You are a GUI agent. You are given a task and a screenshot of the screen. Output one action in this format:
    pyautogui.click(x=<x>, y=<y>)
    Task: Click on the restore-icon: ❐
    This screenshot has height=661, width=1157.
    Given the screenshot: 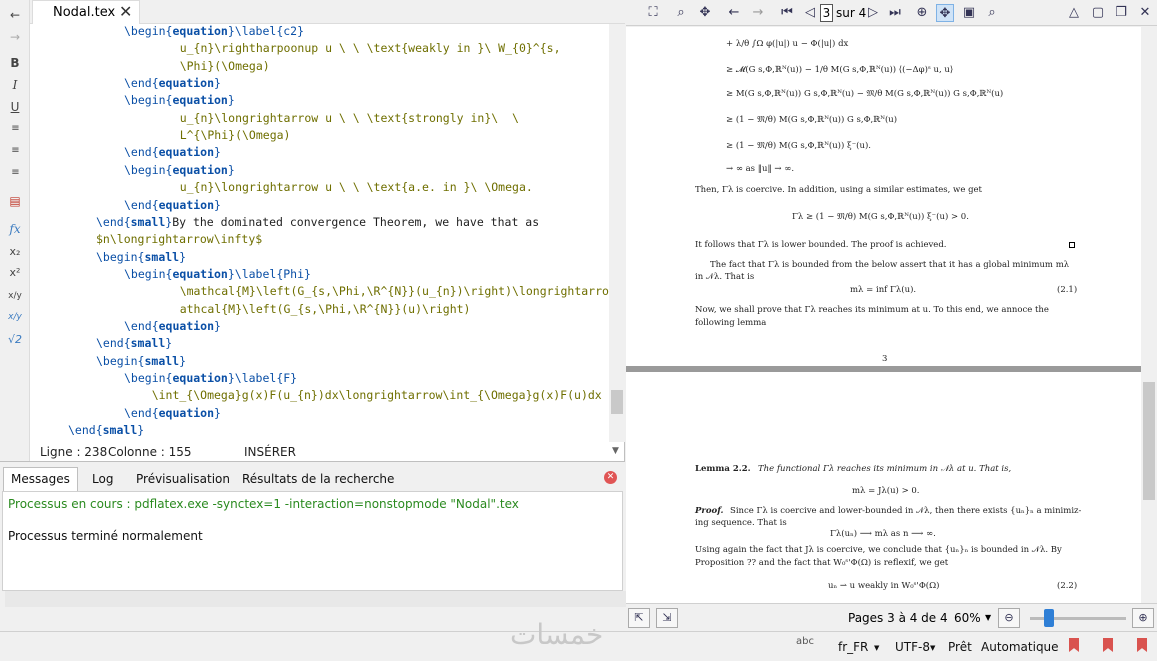 What is the action you would take?
    pyautogui.click(x=1121, y=13)
    